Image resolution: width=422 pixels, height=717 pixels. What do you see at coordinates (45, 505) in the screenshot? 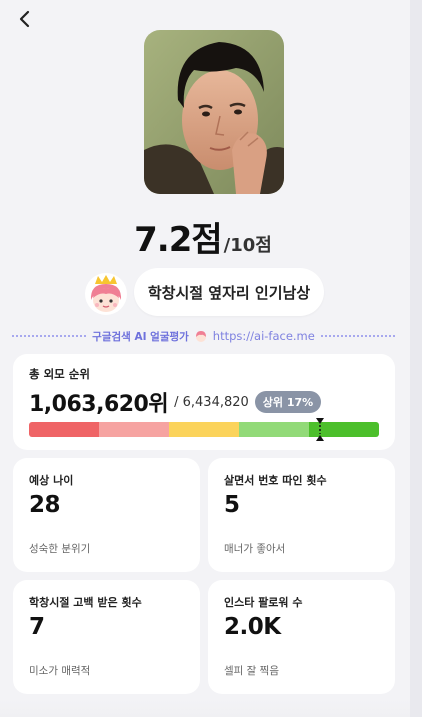
I see `stat-value: 28` at bounding box center [45, 505].